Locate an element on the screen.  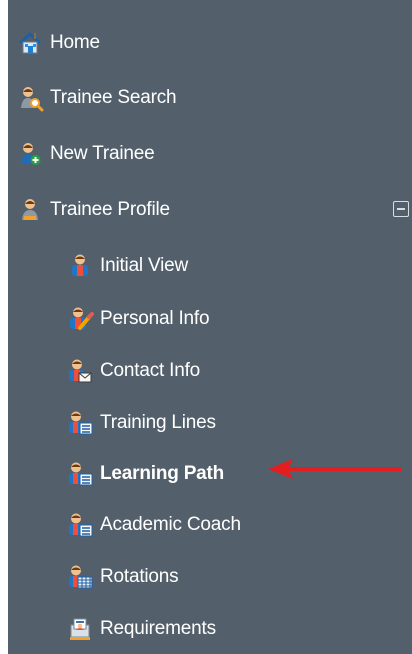
rotations-icon is located at coordinates (80, 577).